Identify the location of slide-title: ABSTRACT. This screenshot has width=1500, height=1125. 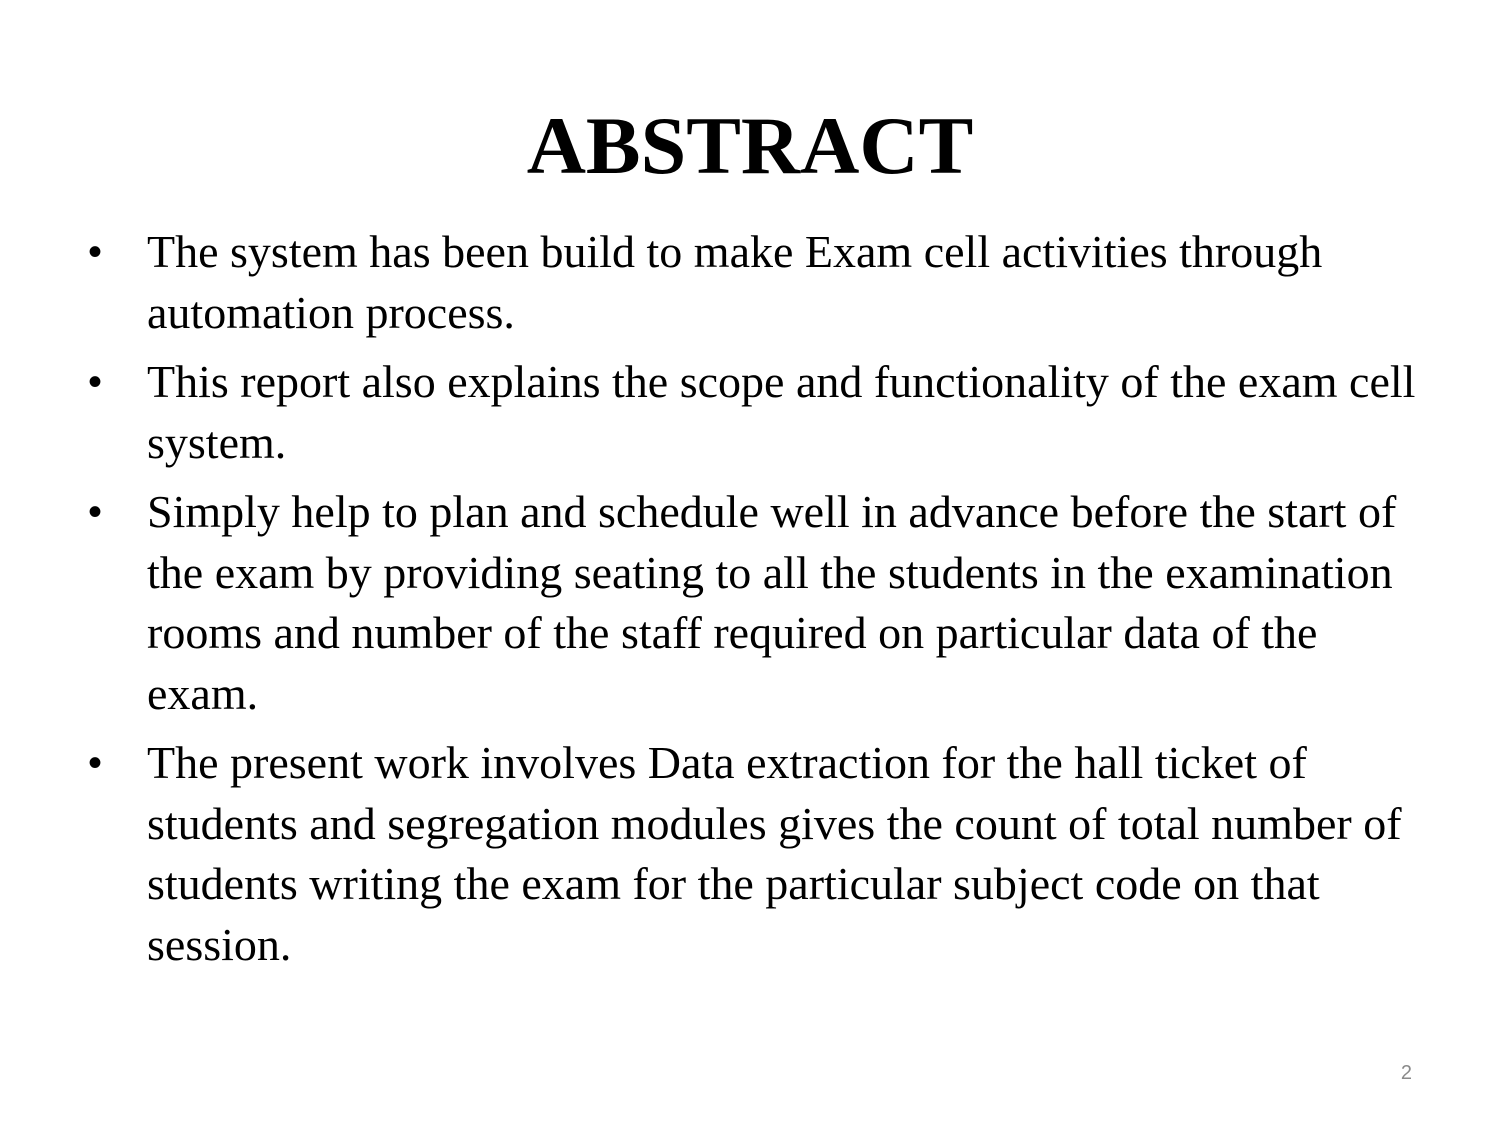
(750, 145).